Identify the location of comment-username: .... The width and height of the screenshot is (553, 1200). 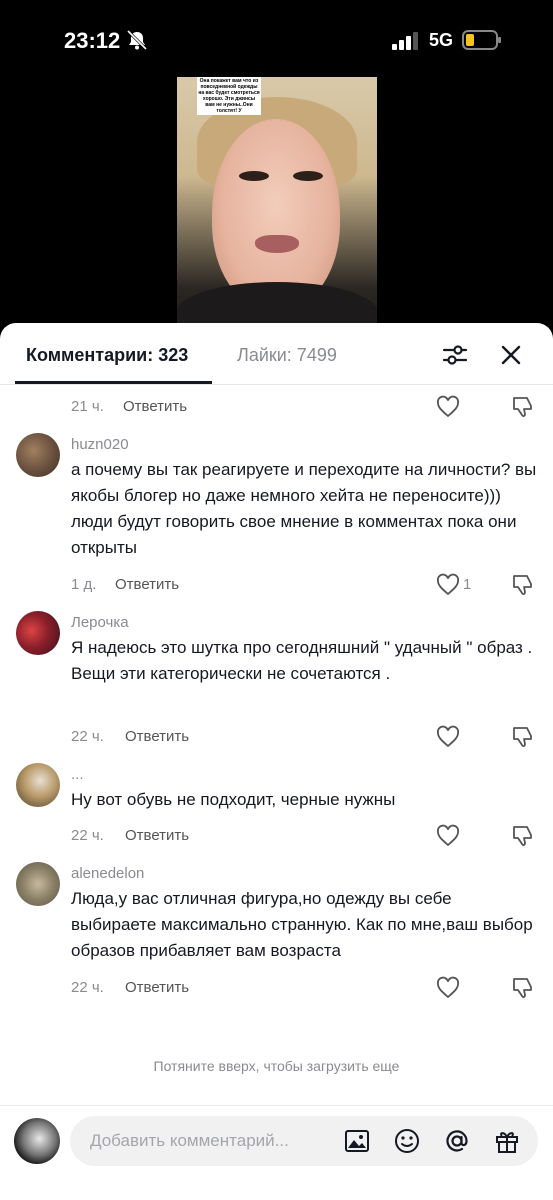
(77, 774).